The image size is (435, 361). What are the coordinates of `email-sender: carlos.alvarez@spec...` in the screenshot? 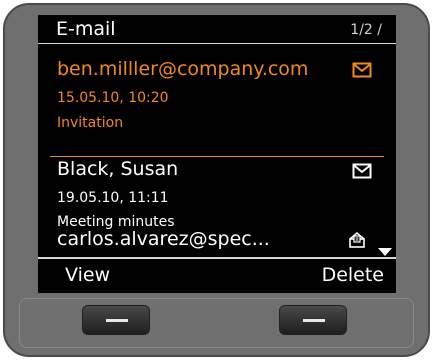 It's located at (163, 239).